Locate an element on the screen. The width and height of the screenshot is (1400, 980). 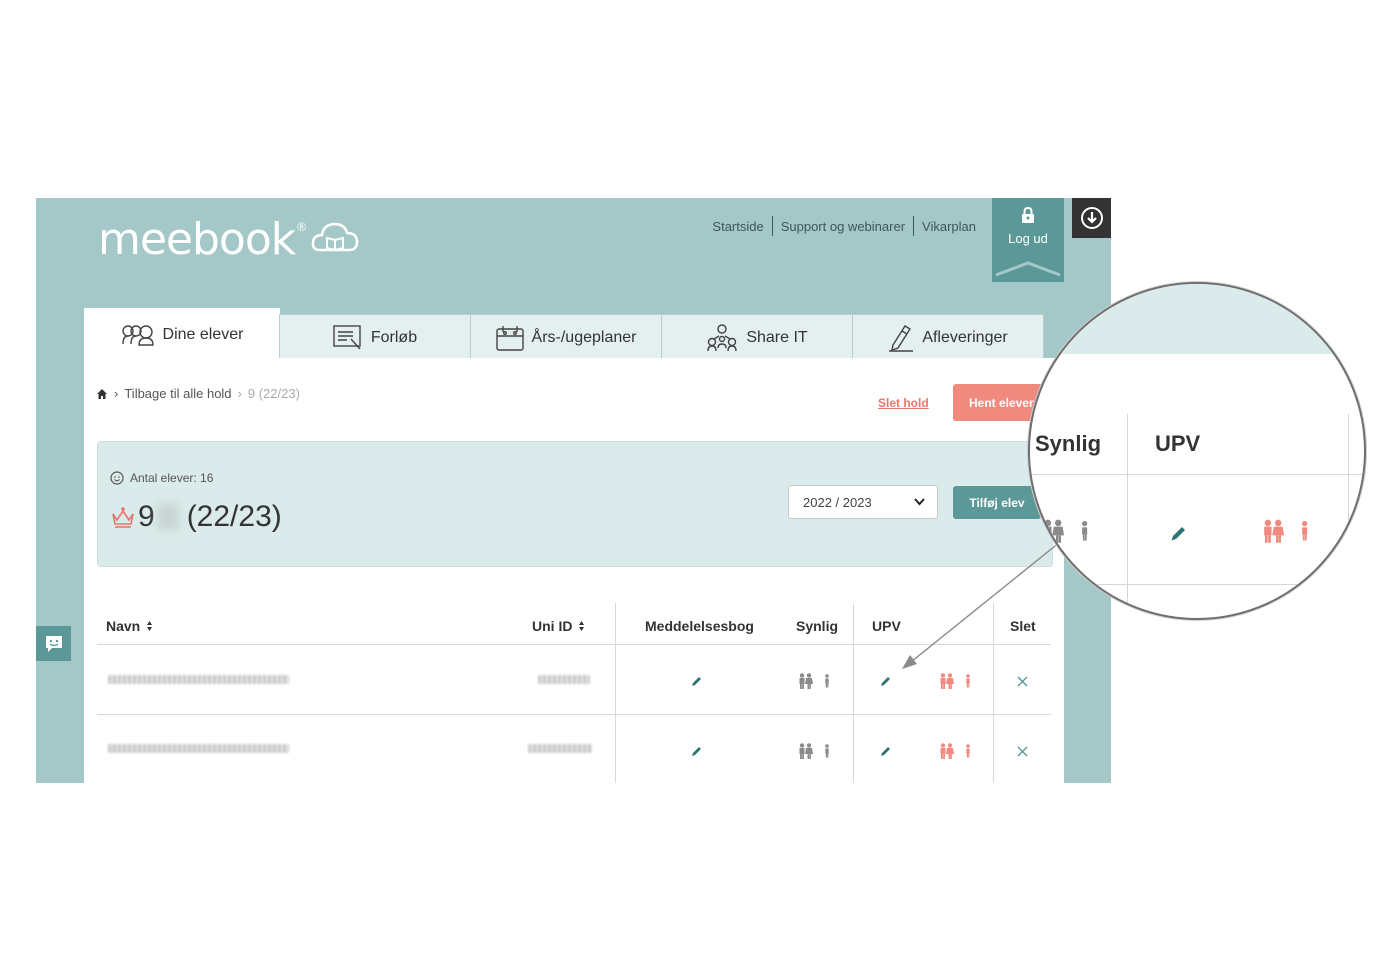
student-count: Antal elever: 16 is located at coordinates (161, 478).